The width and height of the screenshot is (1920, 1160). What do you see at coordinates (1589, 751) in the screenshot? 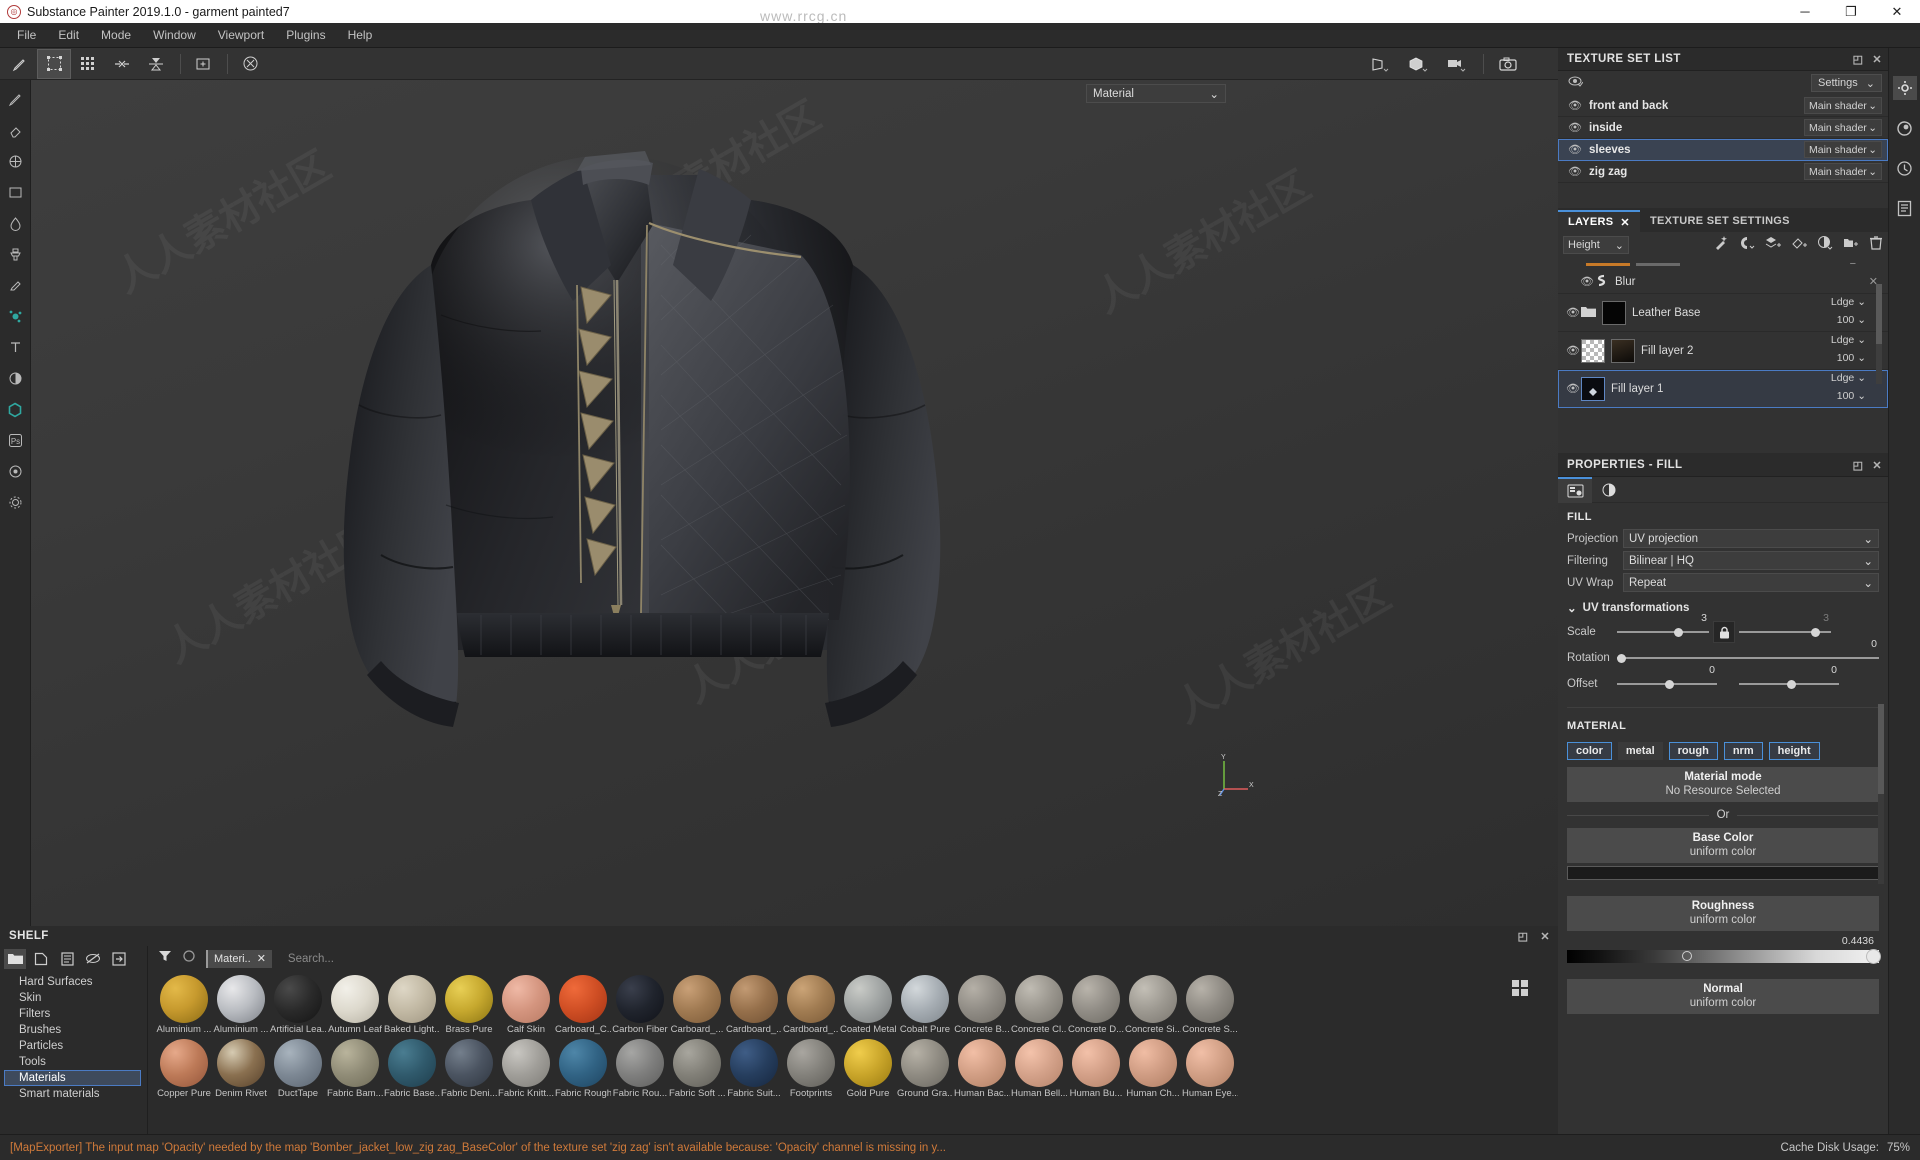
I see `channel-chip-color: color` at bounding box center [1589, 751].